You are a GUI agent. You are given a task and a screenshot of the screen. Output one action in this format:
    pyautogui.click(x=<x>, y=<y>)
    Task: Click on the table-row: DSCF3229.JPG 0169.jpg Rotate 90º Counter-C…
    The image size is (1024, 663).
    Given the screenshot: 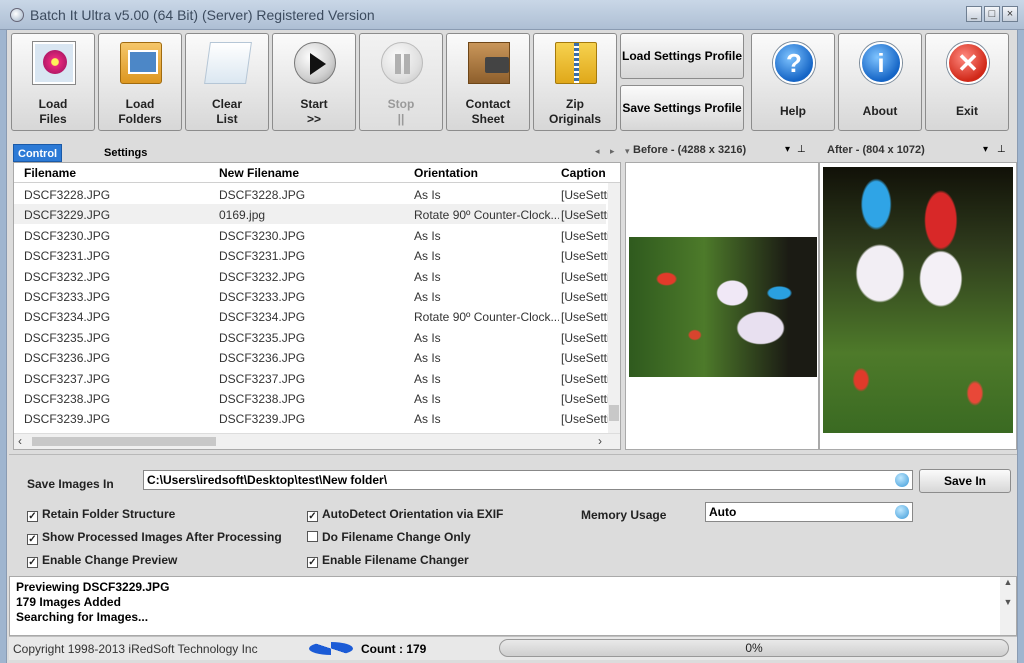 What is the action you would take?
    pyautogui.click(x=312, y=214)
    